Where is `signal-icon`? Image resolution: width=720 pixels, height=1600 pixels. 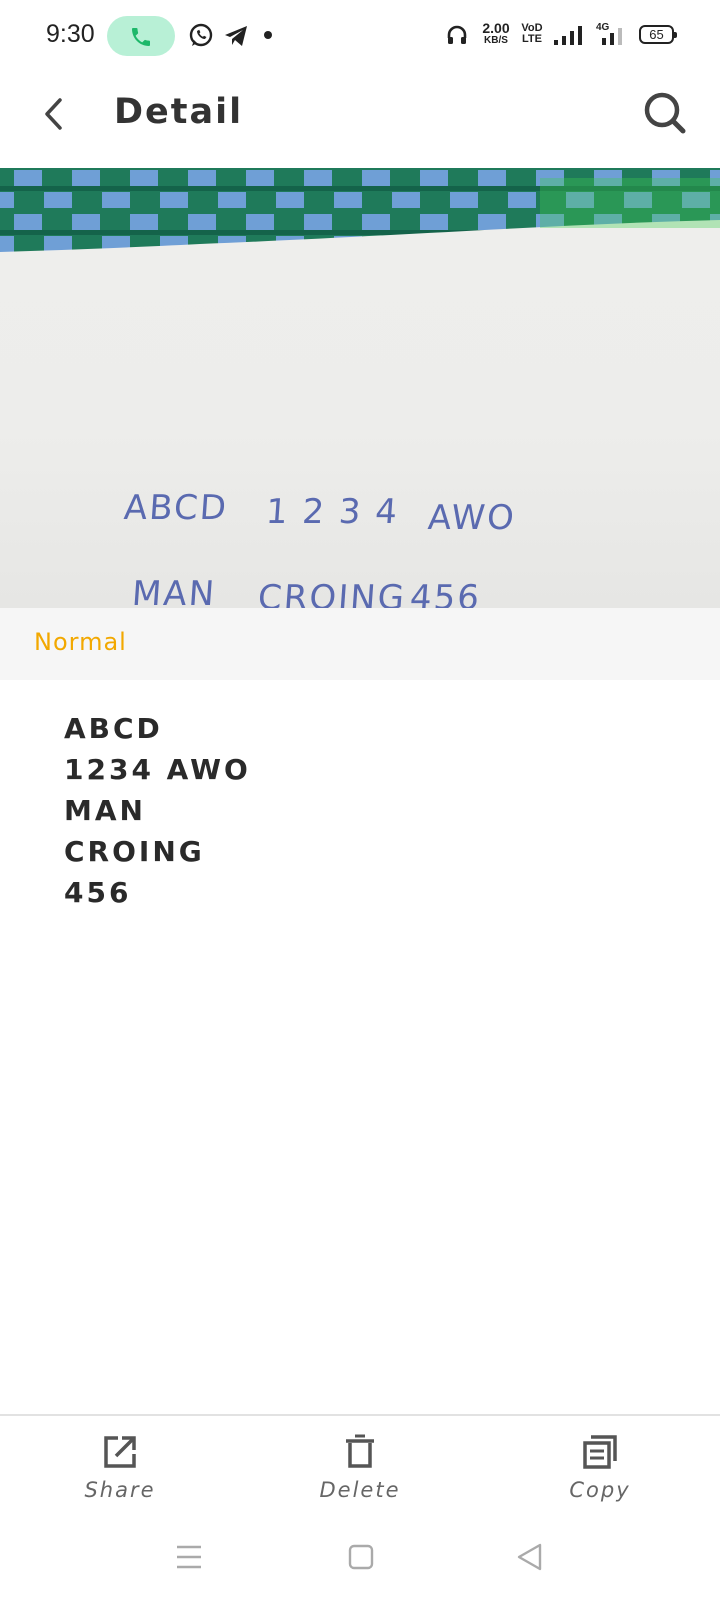
signal-icon is located at coordinates (568, 35).